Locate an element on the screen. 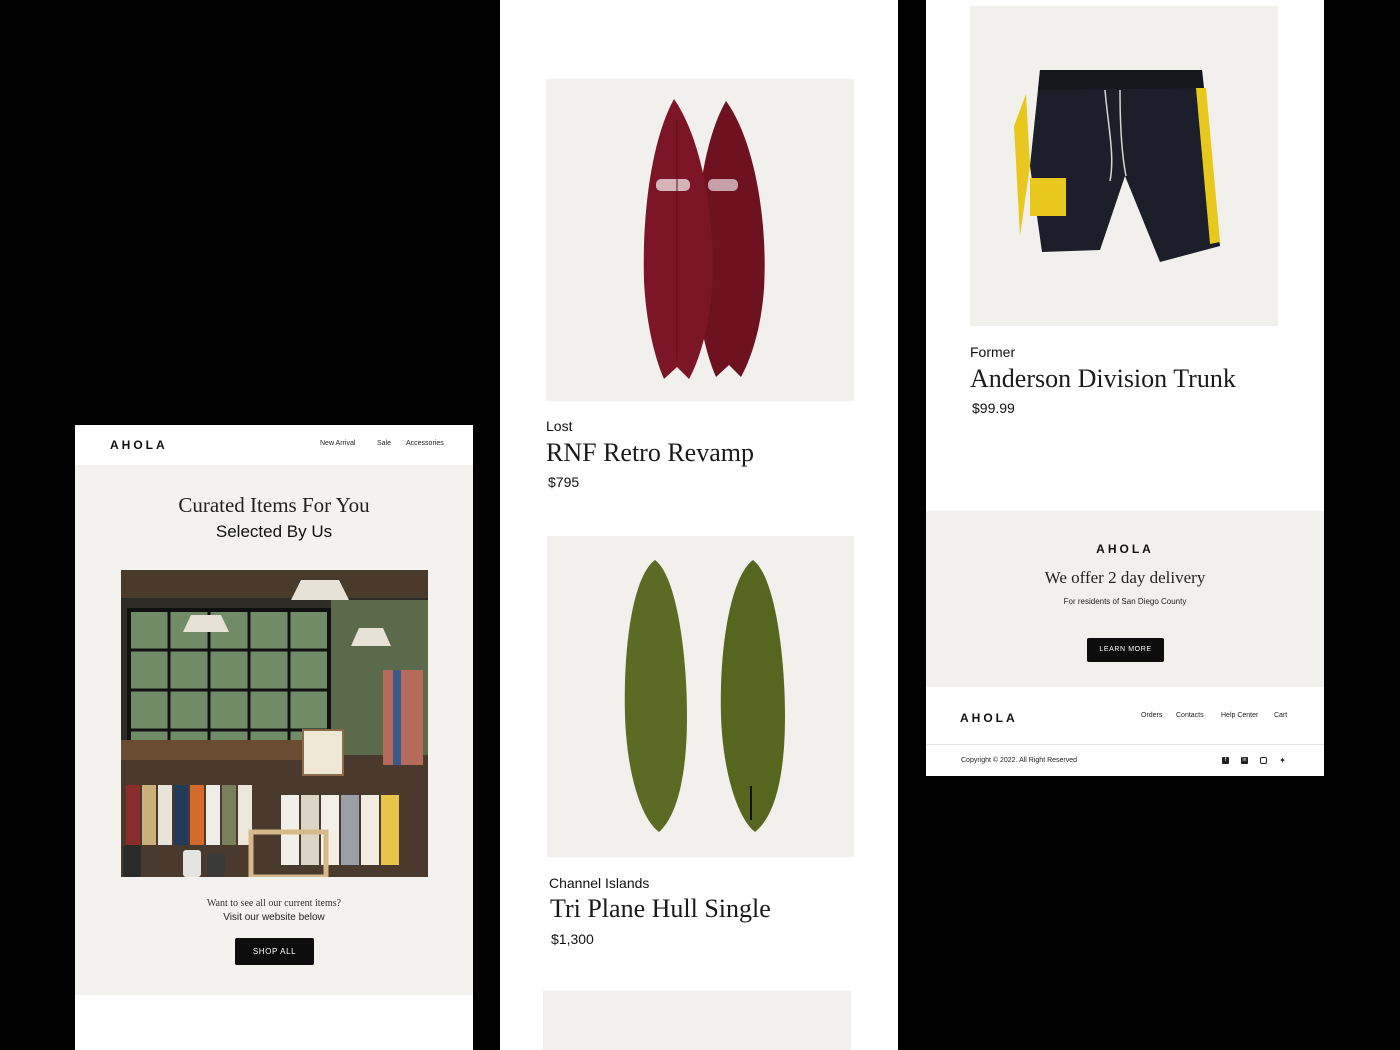  product-image-surfboard-green is located at coordinates (700, 696).